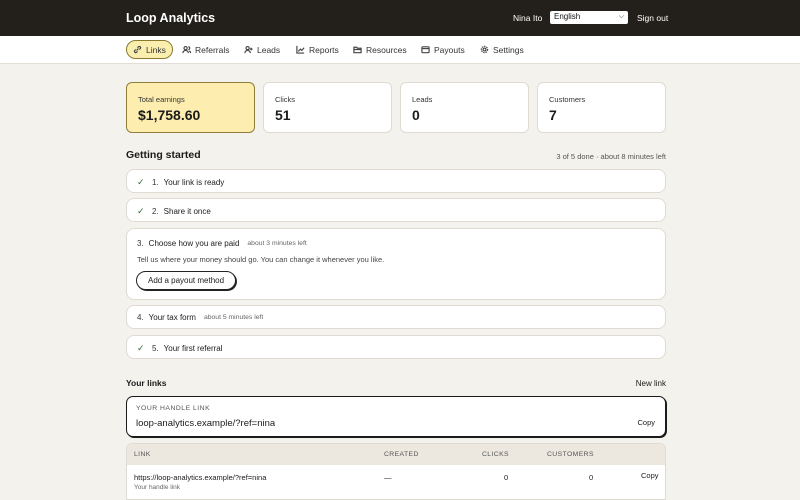 This screenshot has height=500, width=800. I want to click on stat-label: Customers, so click(567, 99).